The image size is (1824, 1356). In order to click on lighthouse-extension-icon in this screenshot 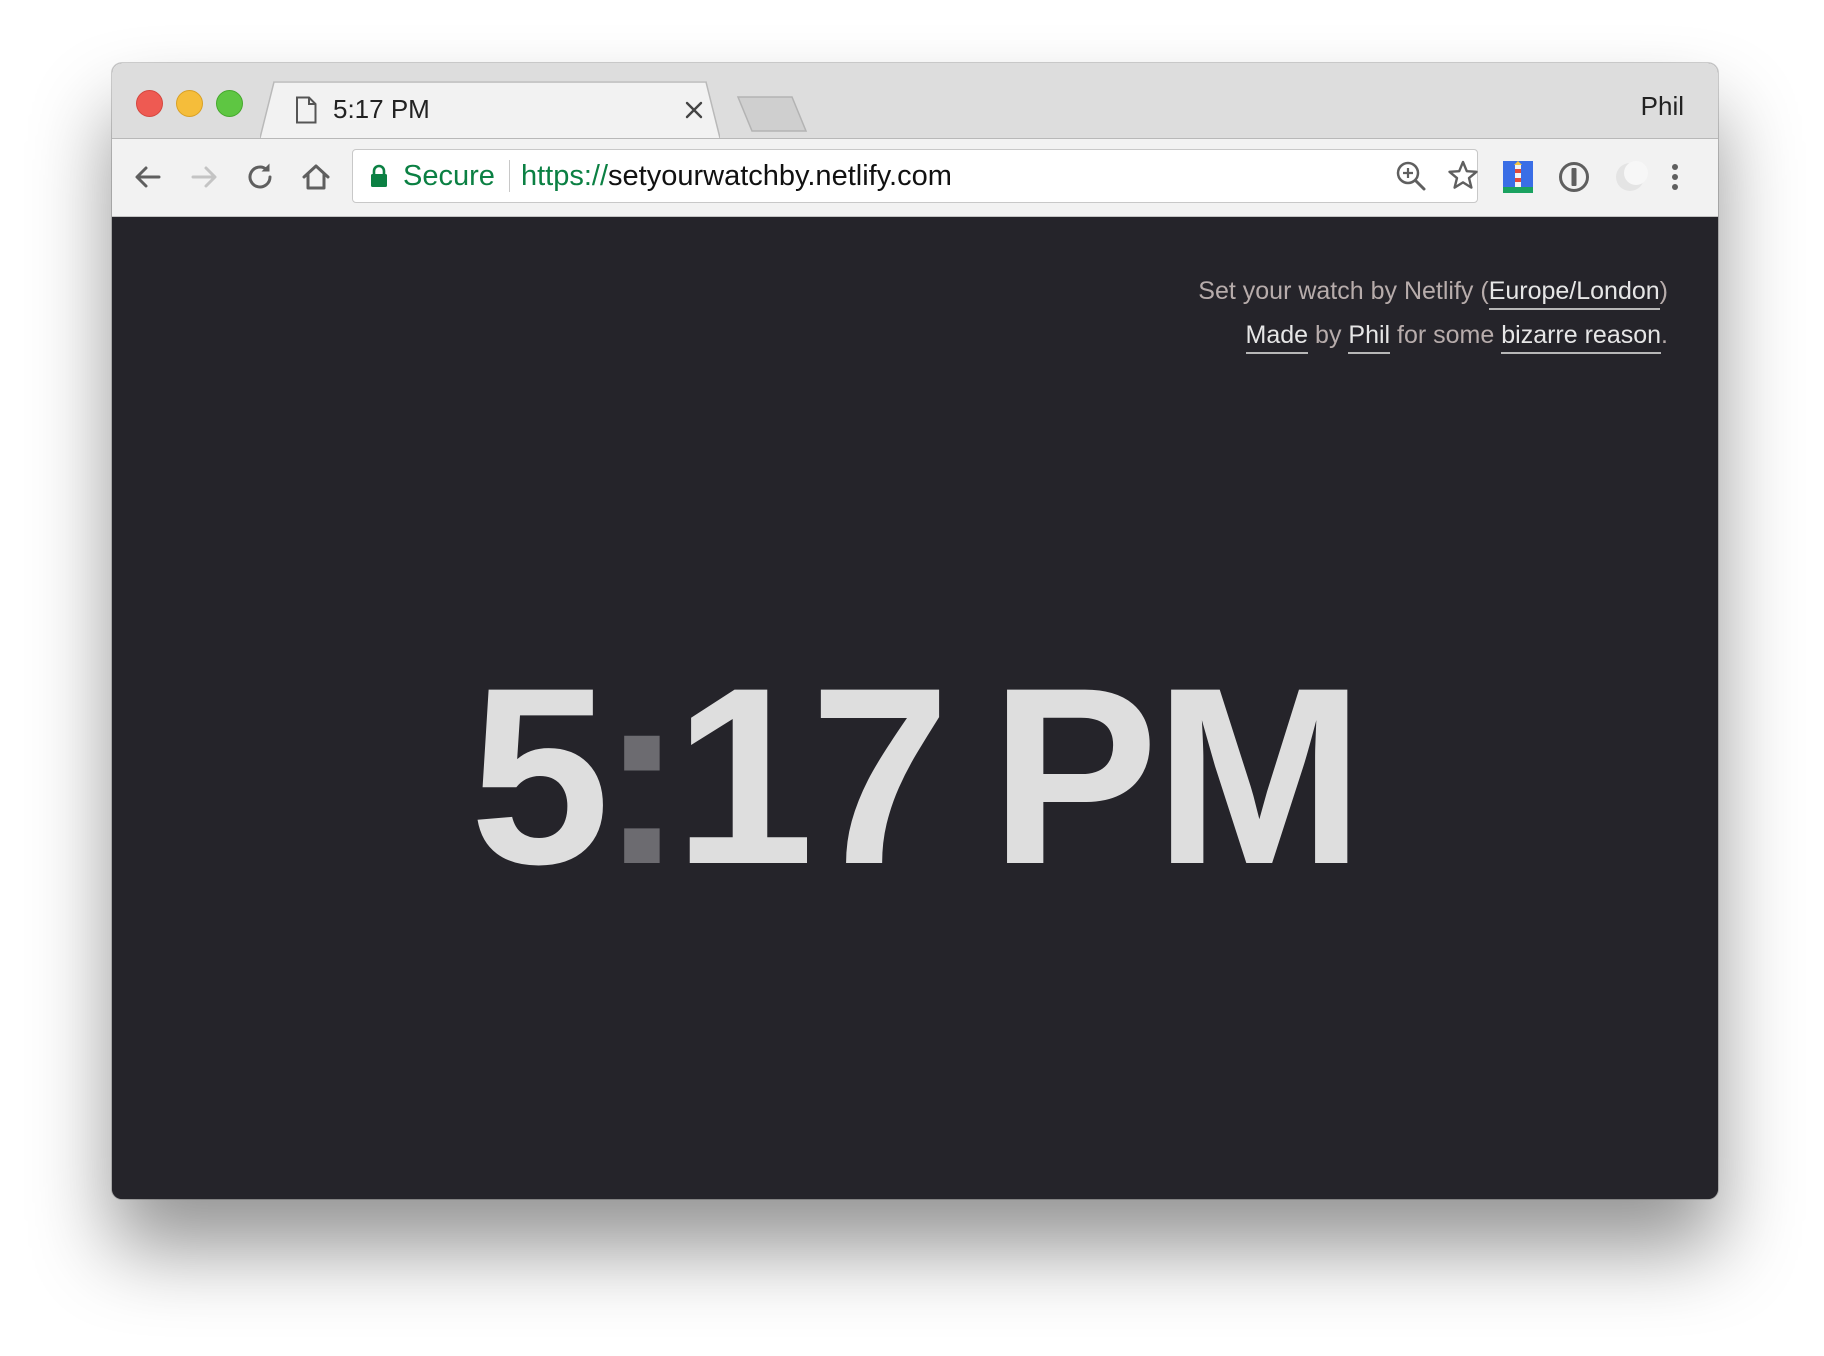, I will do `click(1518, 177)`.